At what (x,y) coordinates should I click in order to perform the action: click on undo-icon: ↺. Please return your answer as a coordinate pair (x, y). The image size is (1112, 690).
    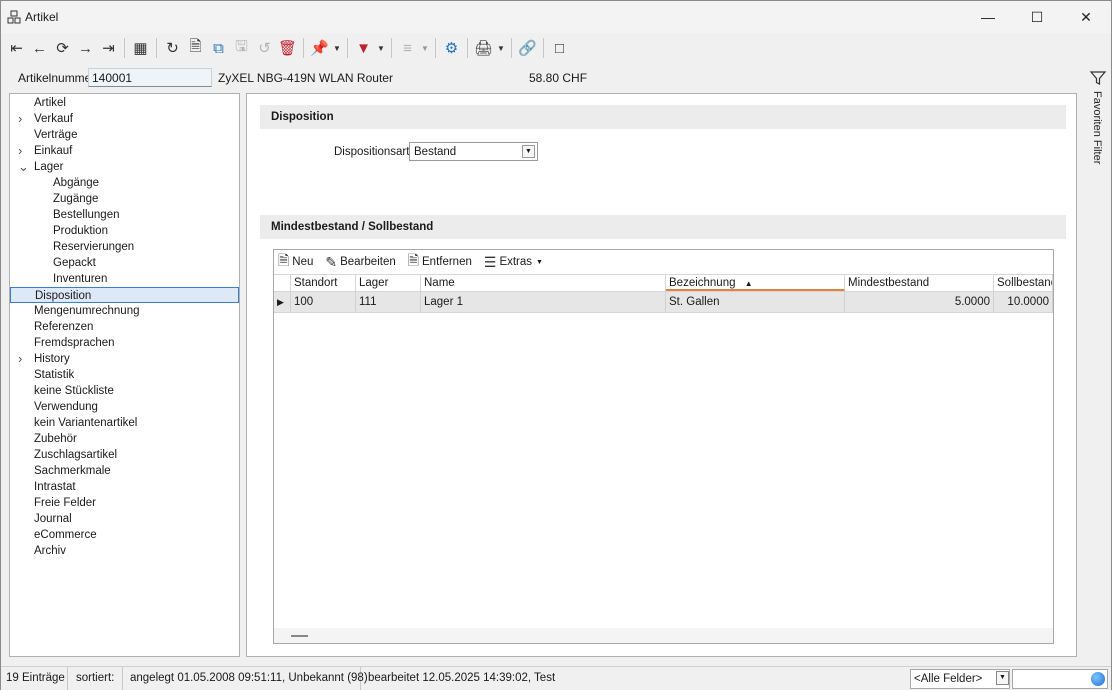
    Looking at the image, I should click on (264, 48).